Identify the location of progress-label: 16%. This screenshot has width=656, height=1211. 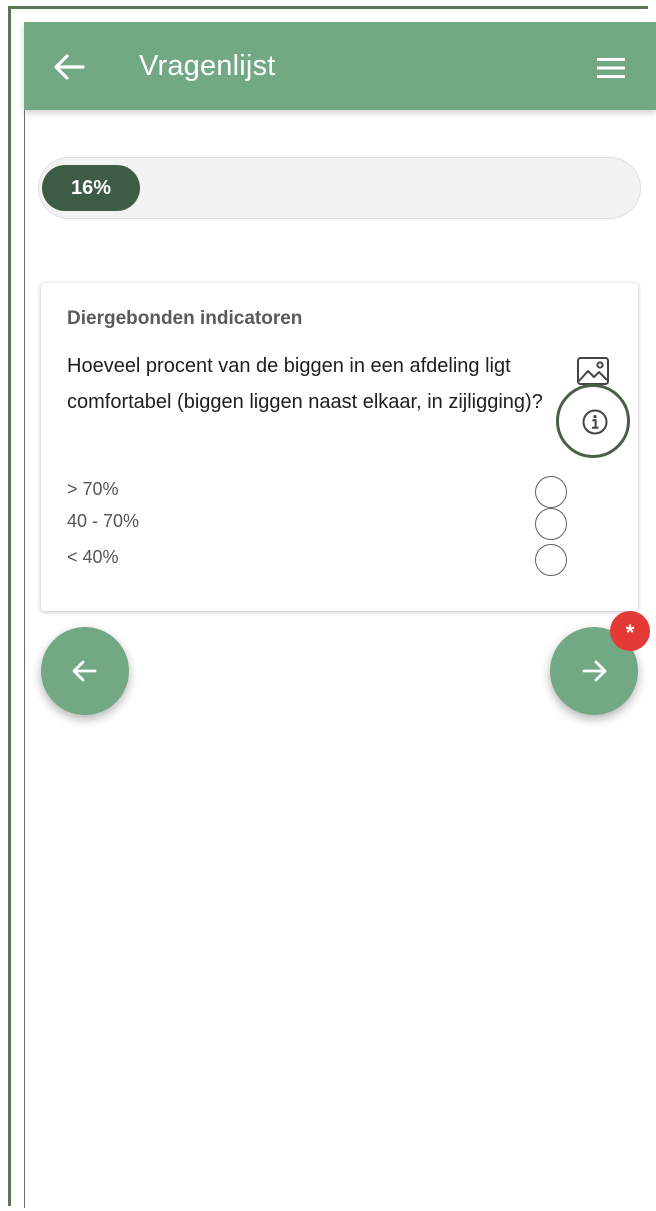
(91, 188).